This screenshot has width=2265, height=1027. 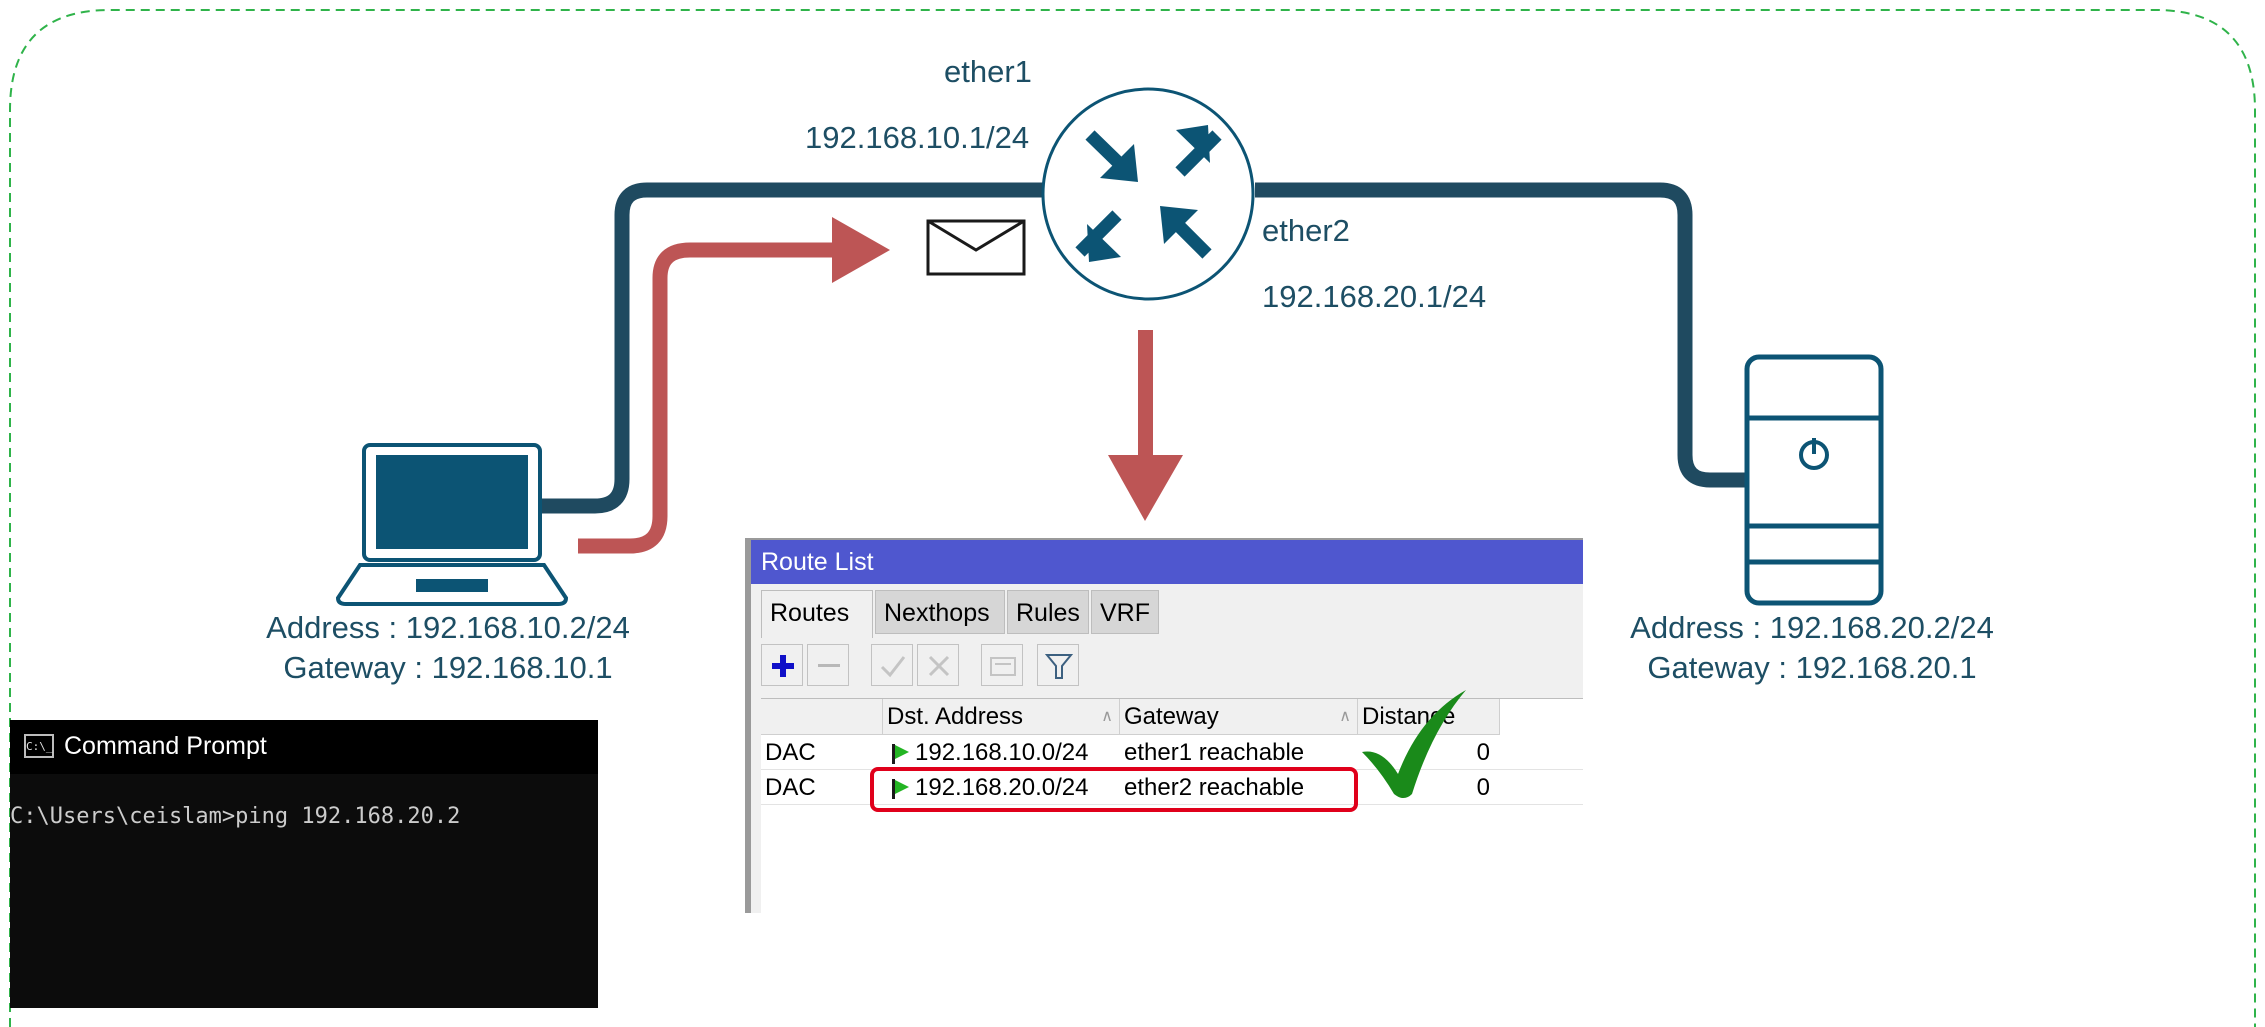 What do you see at coordinates (1812, 627) in the screenshot?
I see `server-address: Address : 192.168.20.2/24` at bounding box center [1812, 627].